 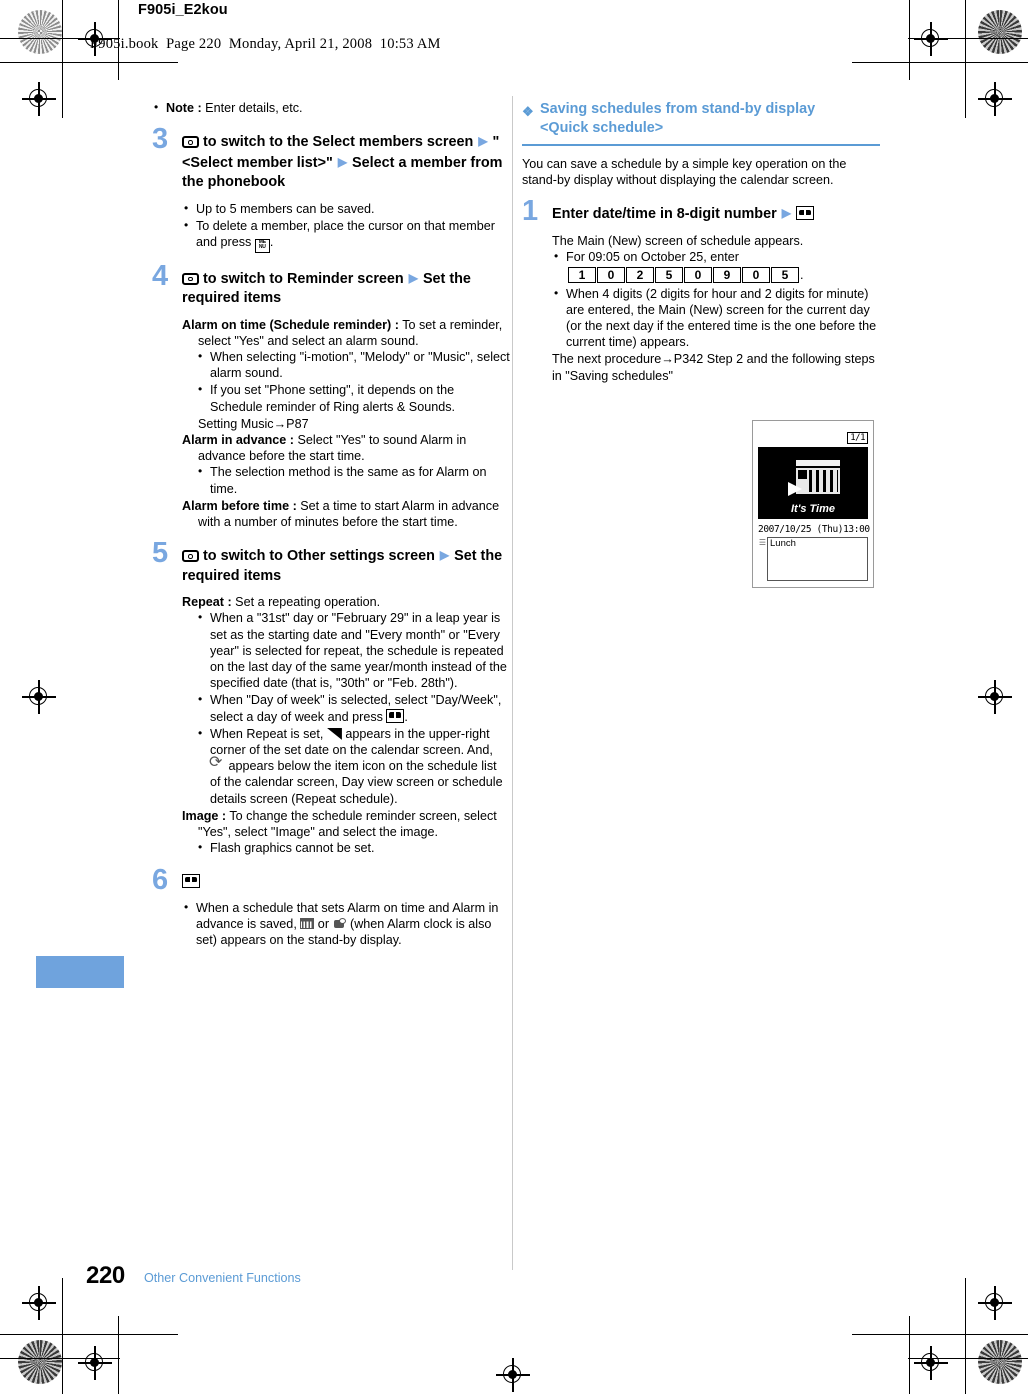 I want to click on numeric-key: 2, so click(x=640, y=275).